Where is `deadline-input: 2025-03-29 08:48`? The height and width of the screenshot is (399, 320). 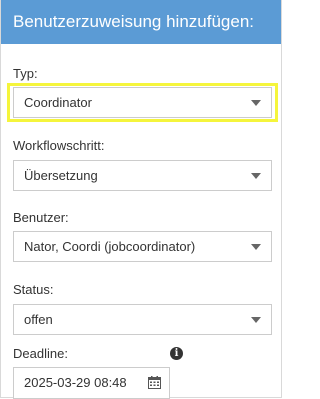
deadline-input: 2025-03-29 08:48 is located at coordinates (91, 383).